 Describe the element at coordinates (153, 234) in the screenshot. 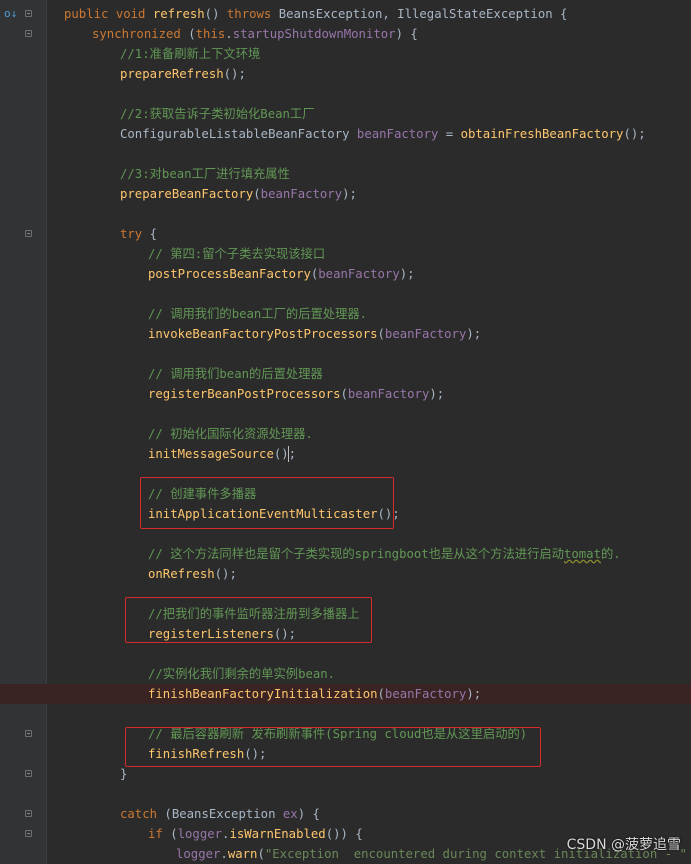

I see `code-token: {` at that location.